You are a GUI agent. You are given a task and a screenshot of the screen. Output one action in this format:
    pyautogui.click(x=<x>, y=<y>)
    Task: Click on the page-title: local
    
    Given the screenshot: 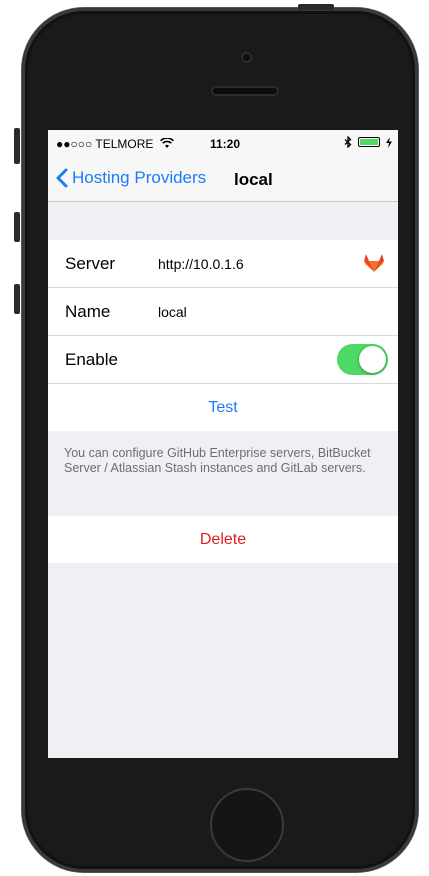 What is the action you would take?
    pyautogui.click(x=253, y=179)
    